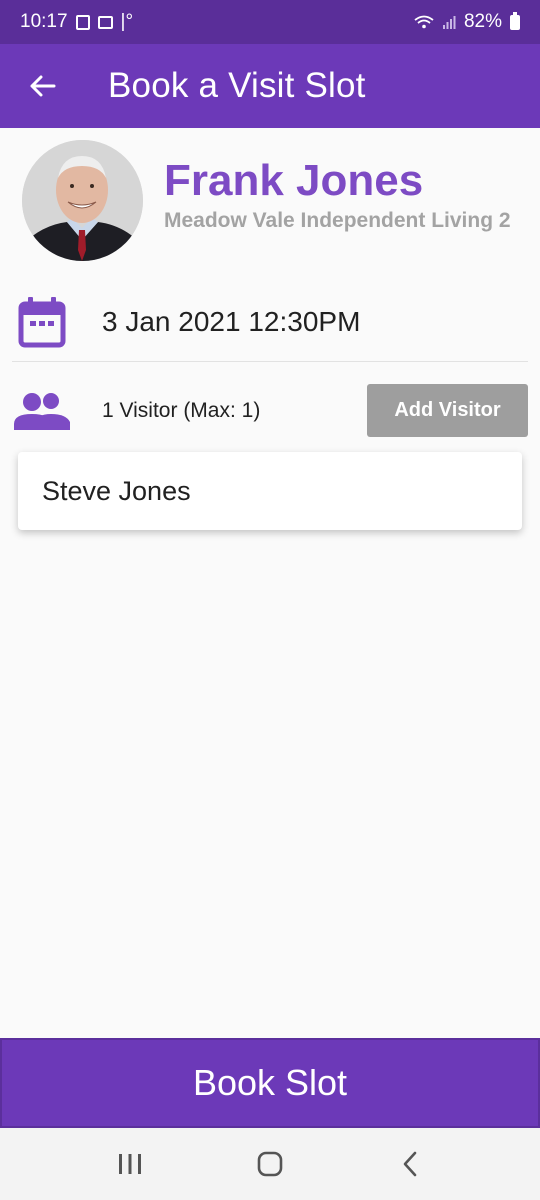  I want to click on back-button, so click(42, 86).